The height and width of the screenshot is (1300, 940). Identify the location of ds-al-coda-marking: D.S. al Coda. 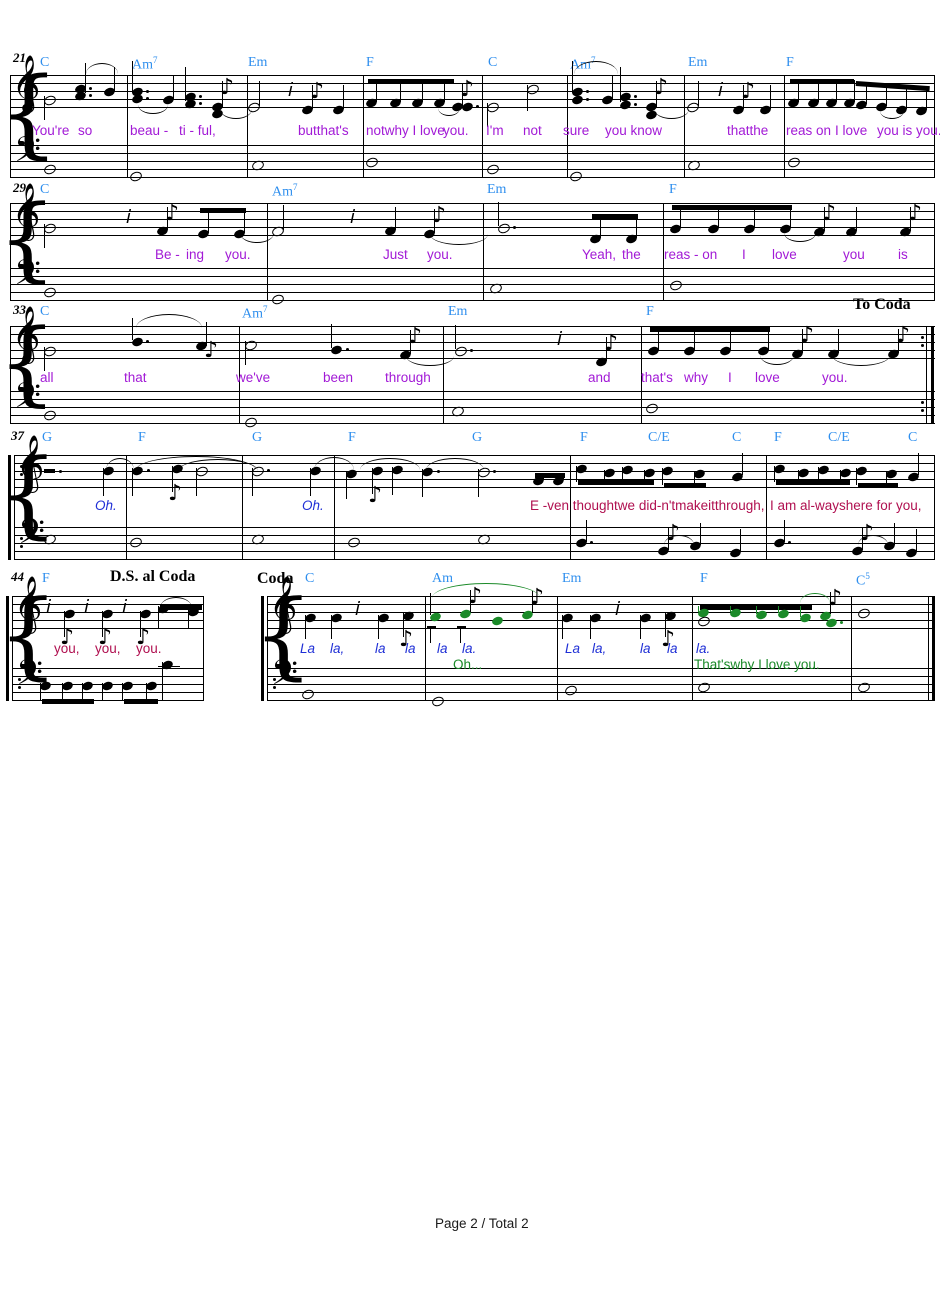
(153, 576).